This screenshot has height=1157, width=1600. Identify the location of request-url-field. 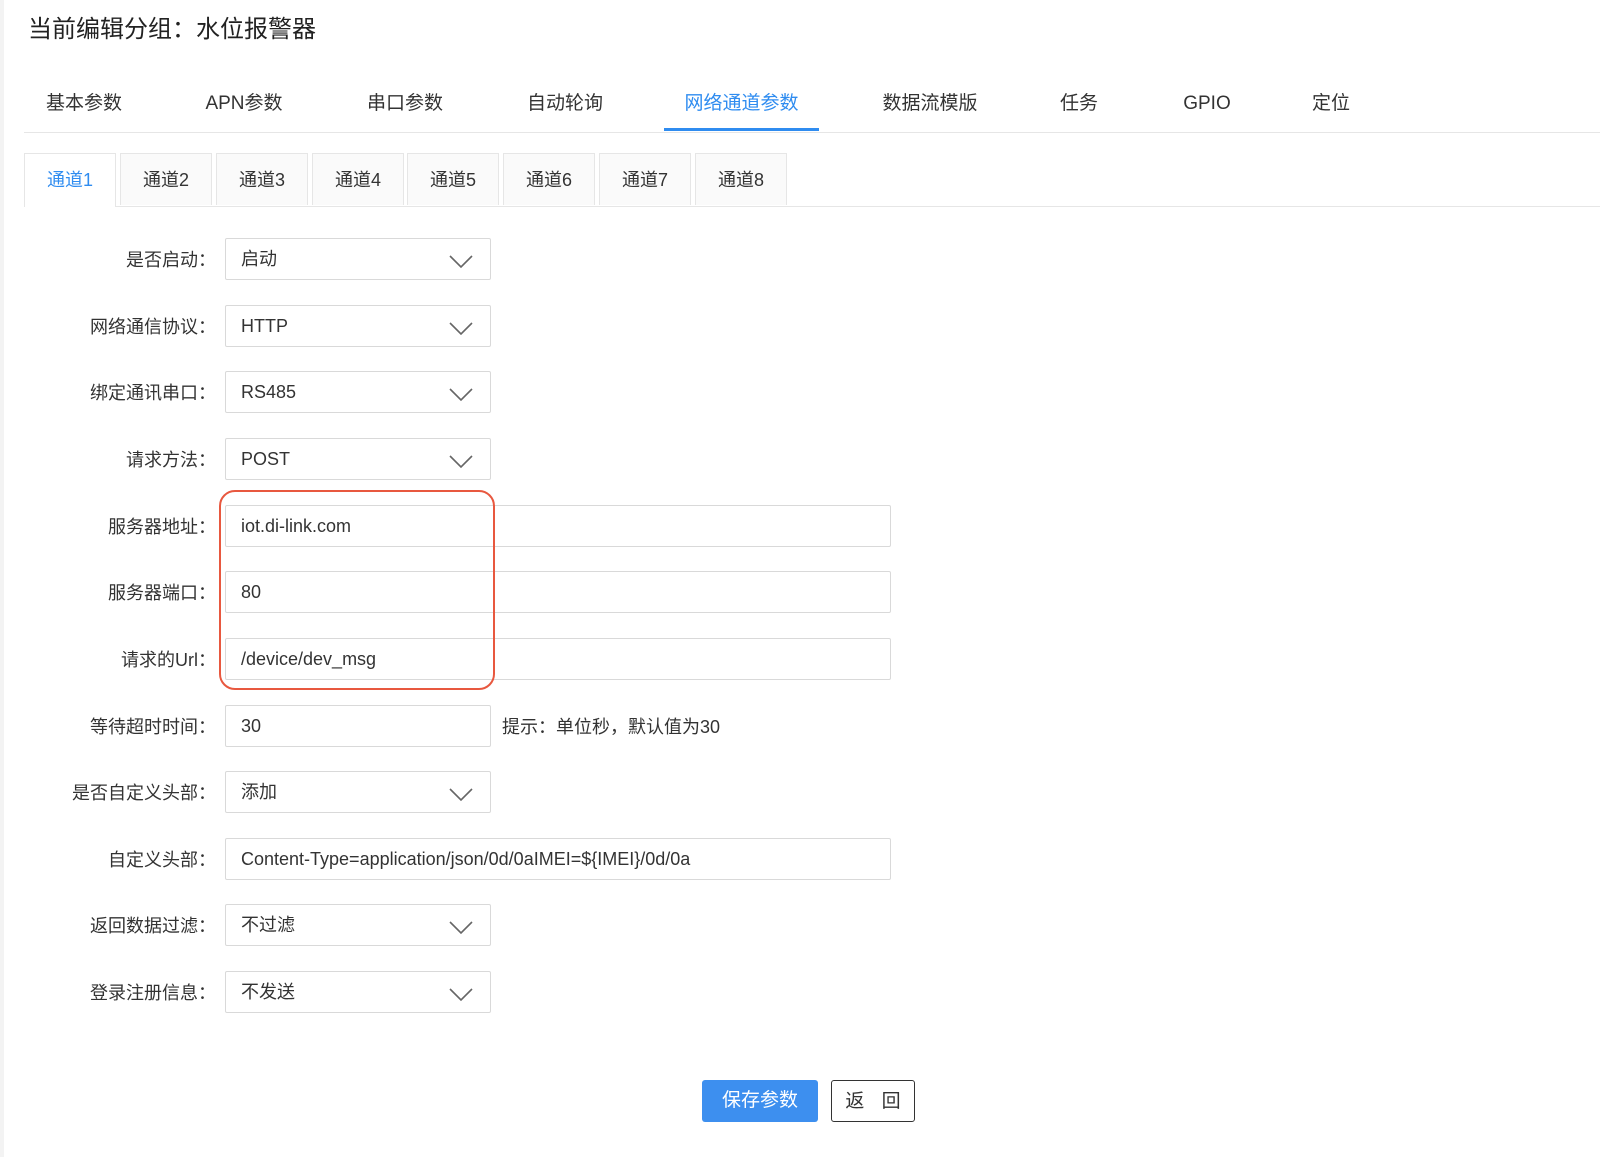
(558, 659).